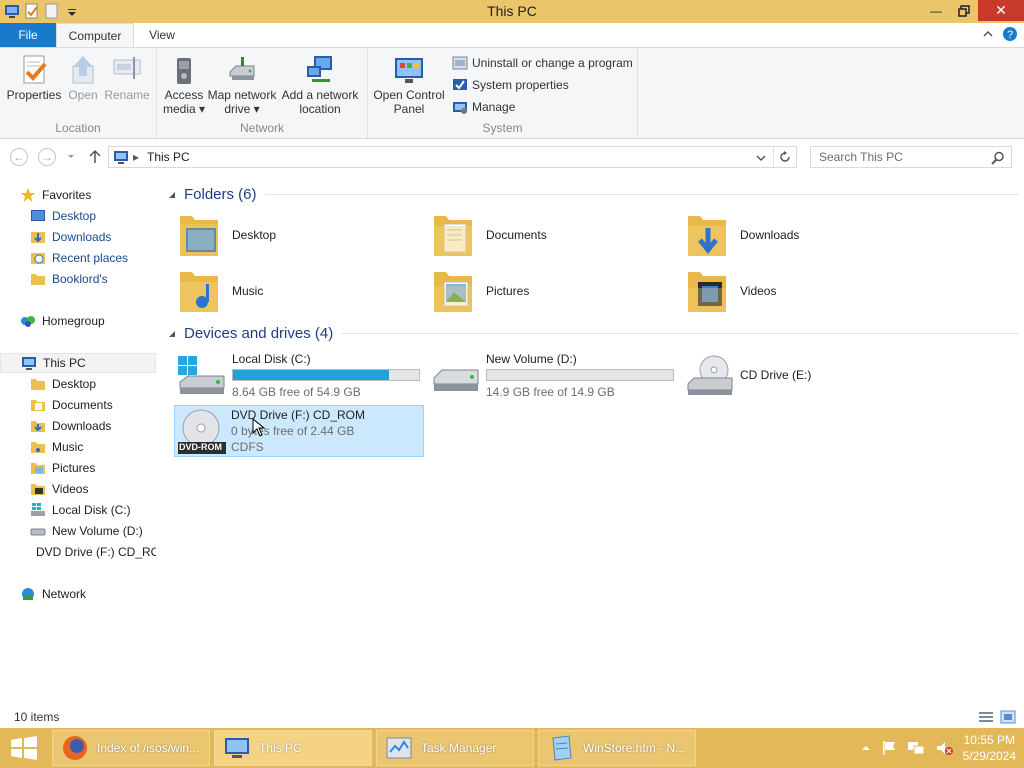 The image size is (1024, 768). I want to click on breadcrumb-this-pc: This PC, so click(168, 157).